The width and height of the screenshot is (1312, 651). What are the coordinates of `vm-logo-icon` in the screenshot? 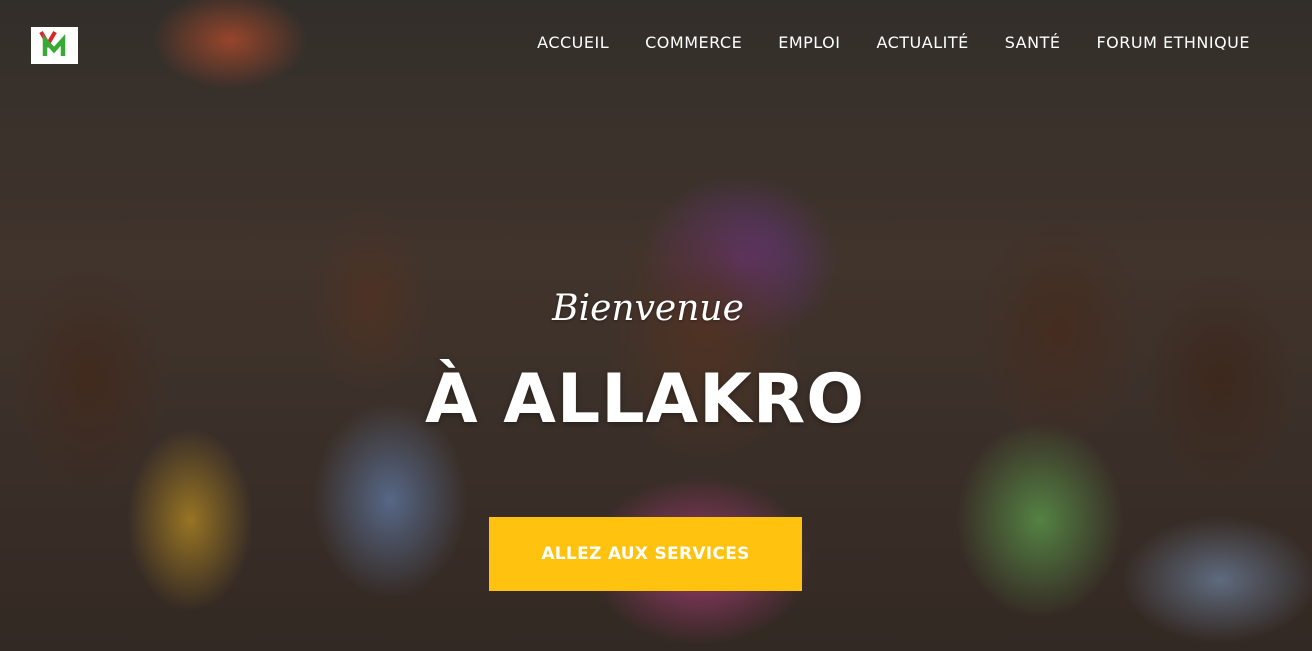 It's located at (52, 43).